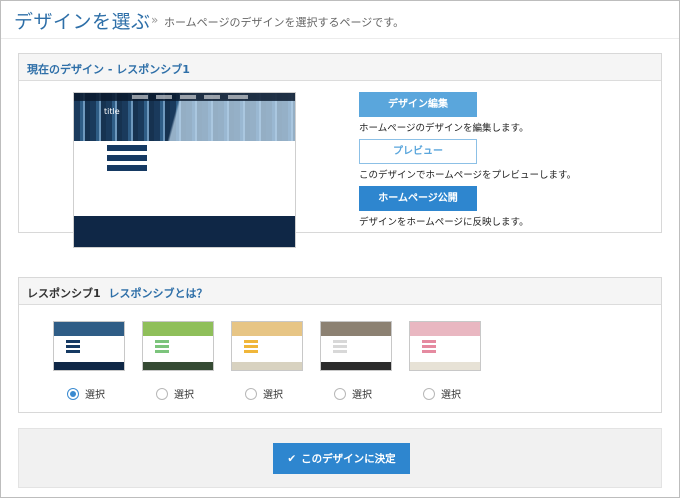 The image size is (680, 498). Describe the element at coordinates (418, 151) in the screenshot. I see `preview-button: プレビュー` at that location.